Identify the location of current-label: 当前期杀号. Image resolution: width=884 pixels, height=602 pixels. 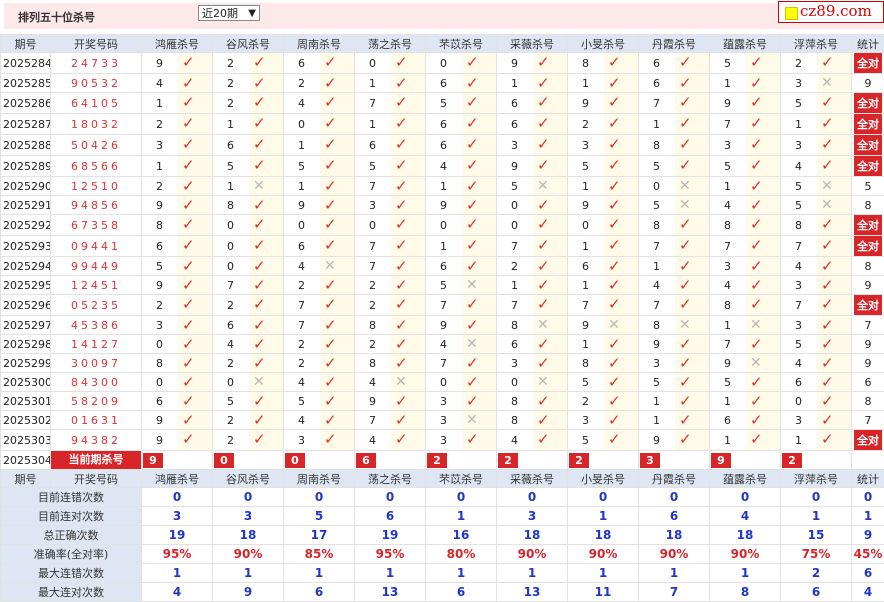
(96, 460).